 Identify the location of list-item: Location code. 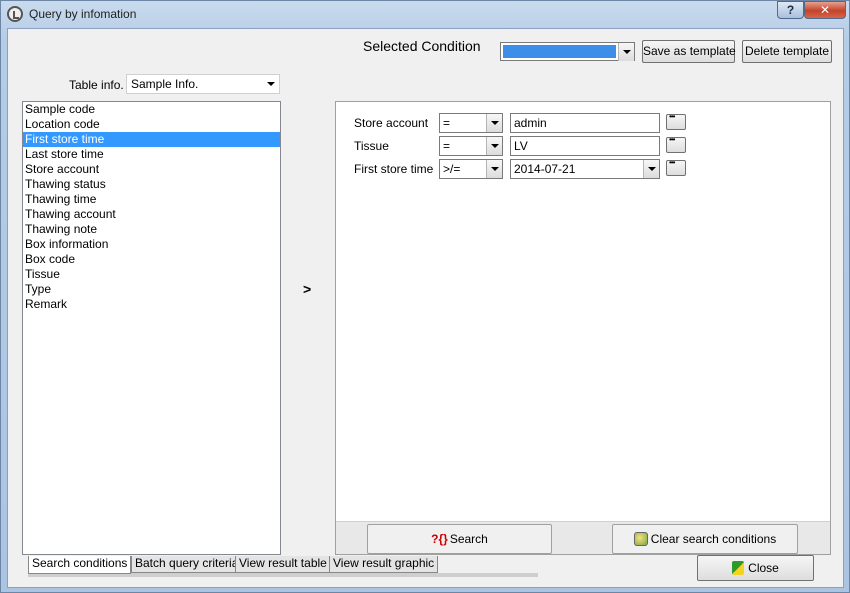
(151, 124).